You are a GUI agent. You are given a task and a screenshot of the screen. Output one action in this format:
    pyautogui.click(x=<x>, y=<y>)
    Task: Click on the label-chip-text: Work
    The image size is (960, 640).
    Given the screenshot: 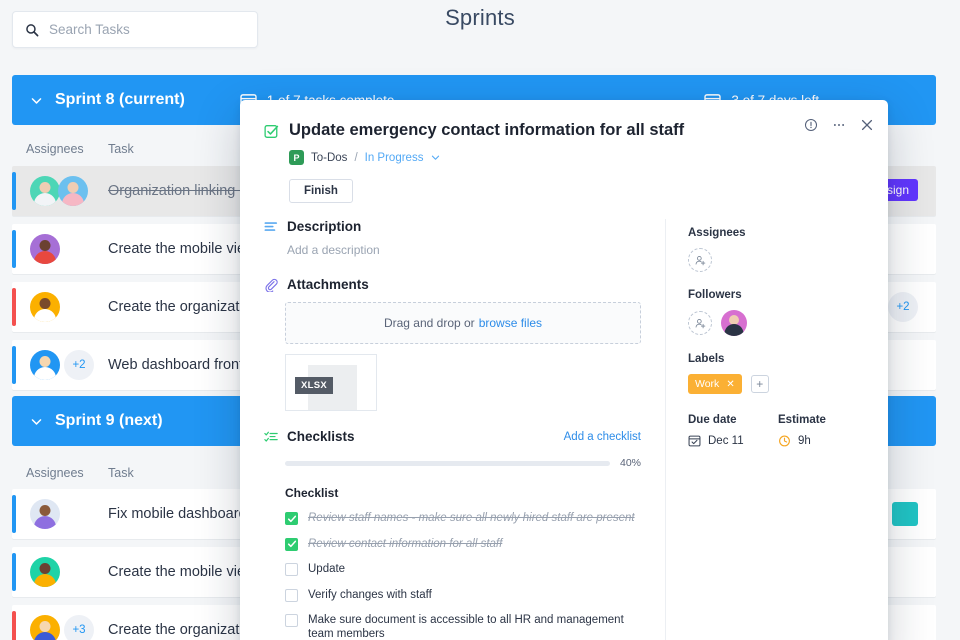 What is the action you would take?
    pyautogui.click(x=707, y=384)
    